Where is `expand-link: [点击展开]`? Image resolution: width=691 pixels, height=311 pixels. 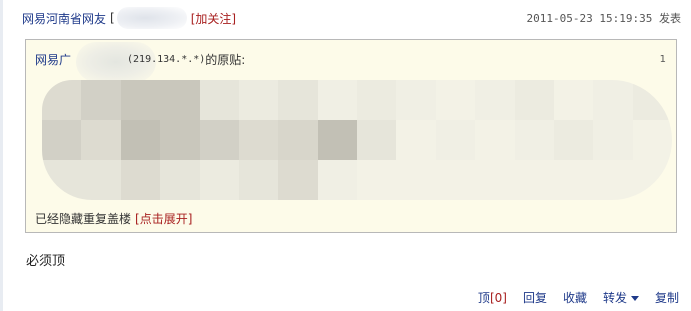 expand-link: [点击展开] is located at coordinates (163, 218).